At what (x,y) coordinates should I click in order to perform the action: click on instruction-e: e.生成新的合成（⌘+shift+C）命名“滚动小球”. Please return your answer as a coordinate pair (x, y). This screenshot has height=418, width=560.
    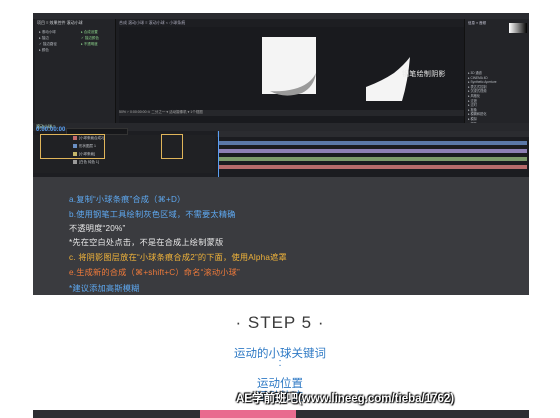
    Looking at the image, I should click on (154, 272).